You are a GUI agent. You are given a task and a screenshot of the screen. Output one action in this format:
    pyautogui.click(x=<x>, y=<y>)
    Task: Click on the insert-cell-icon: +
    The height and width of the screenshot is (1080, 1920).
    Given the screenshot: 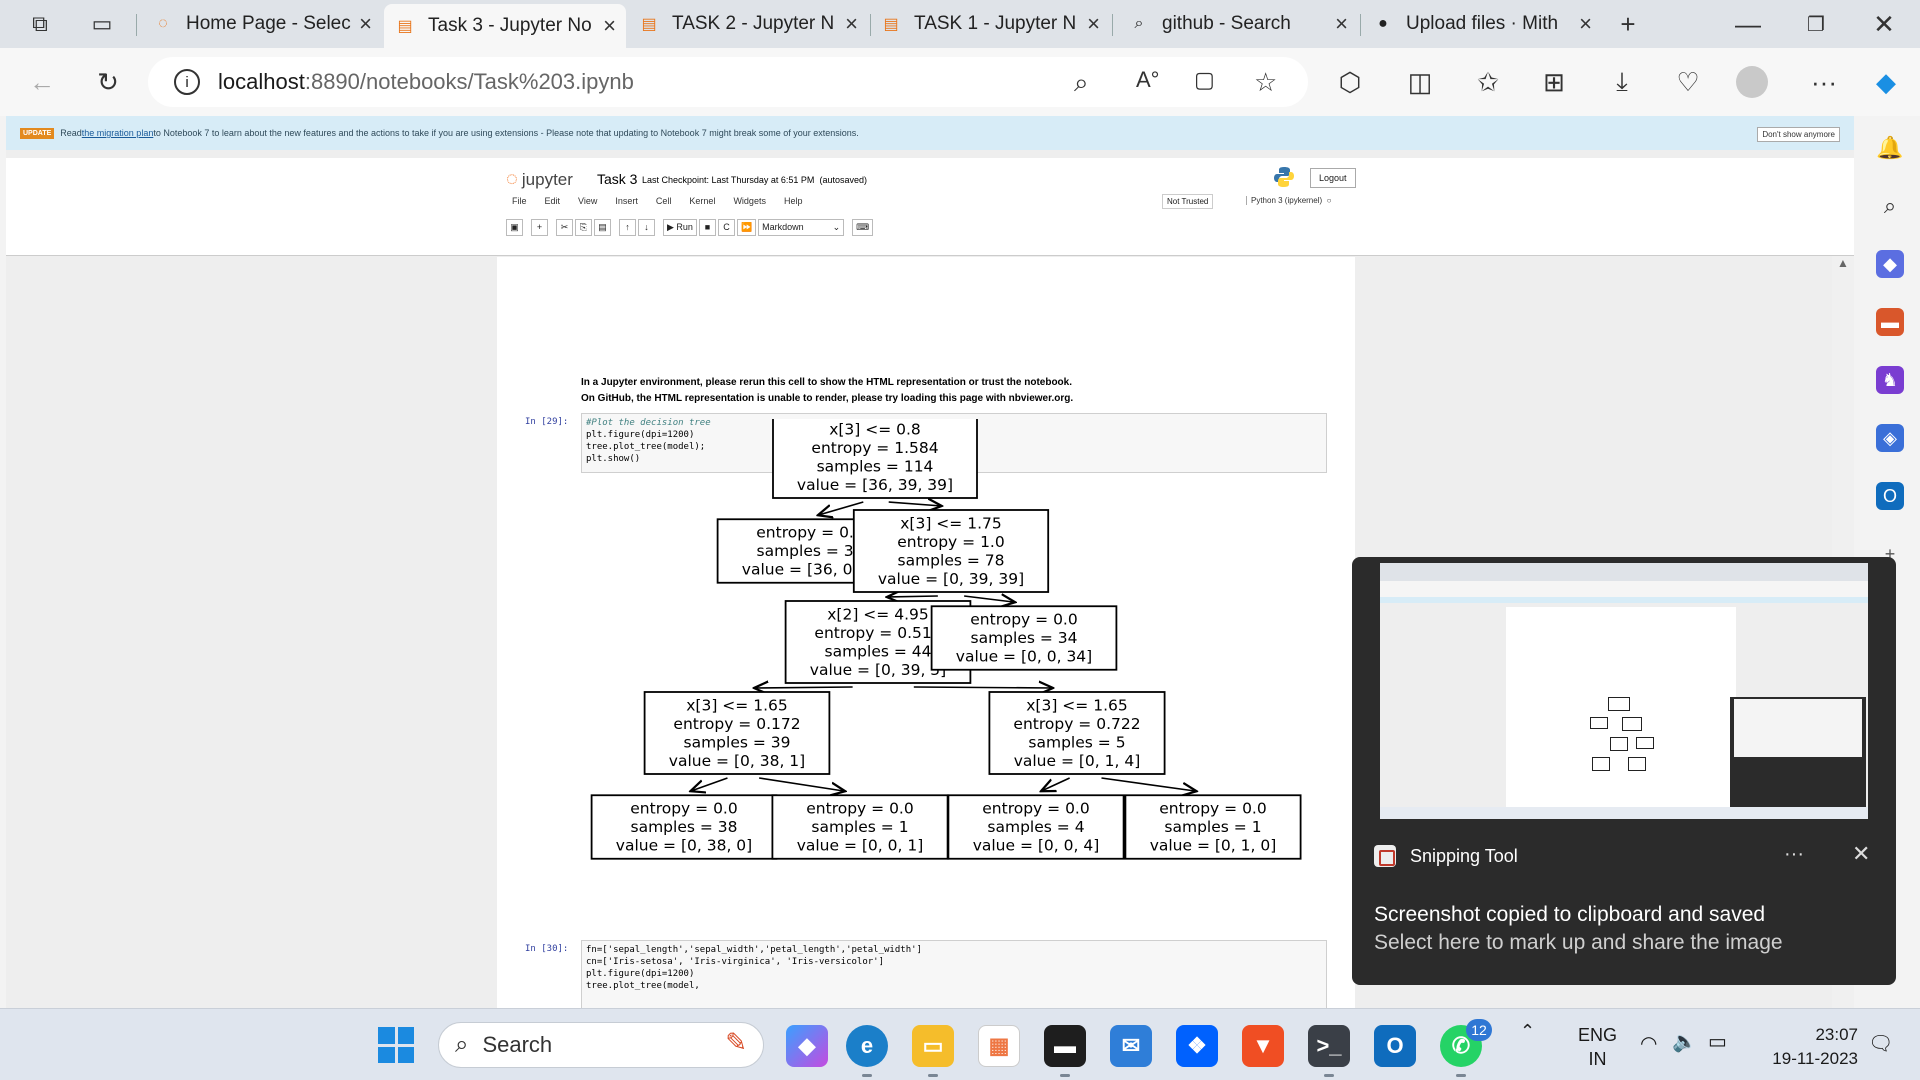 What is the action you would take?
    pyautogui.click(x=539, y=227)
    